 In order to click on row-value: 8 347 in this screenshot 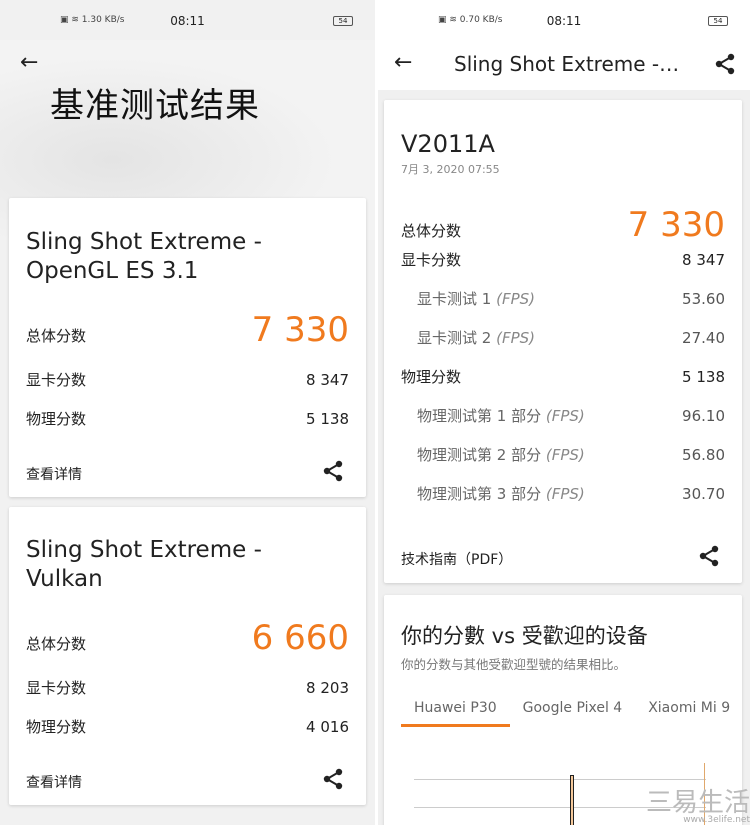, I will do `click(703, 260)`.